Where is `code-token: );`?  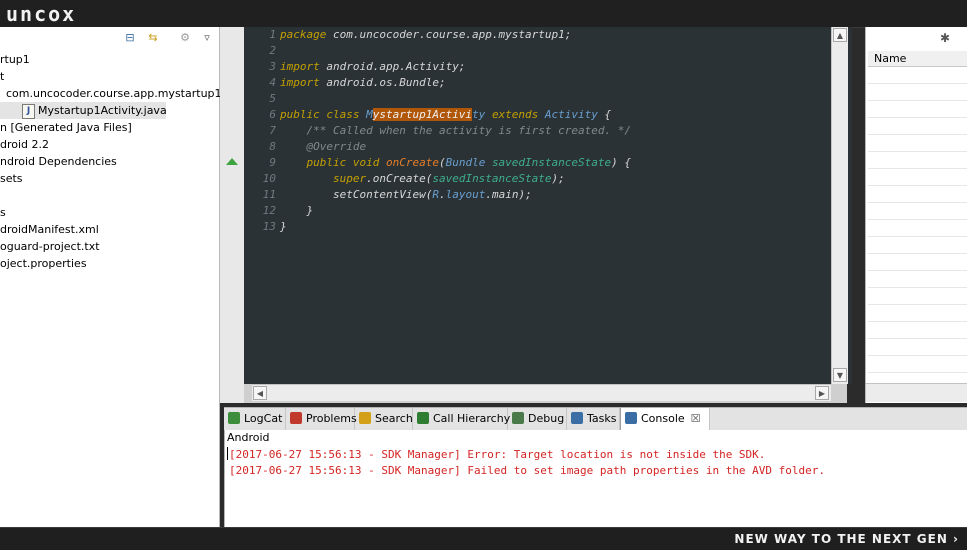 code-token: ); is located at coordinates (558, 178).